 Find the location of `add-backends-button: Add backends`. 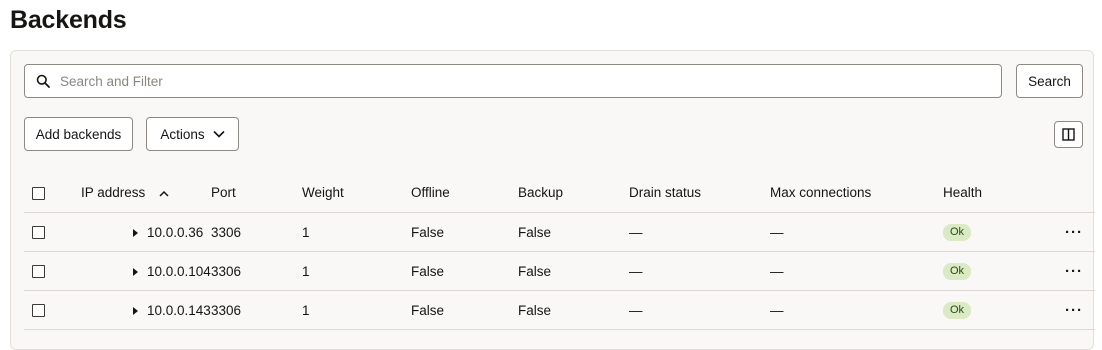

add-backends-button: Add backends is located at coordinates (78, 134).